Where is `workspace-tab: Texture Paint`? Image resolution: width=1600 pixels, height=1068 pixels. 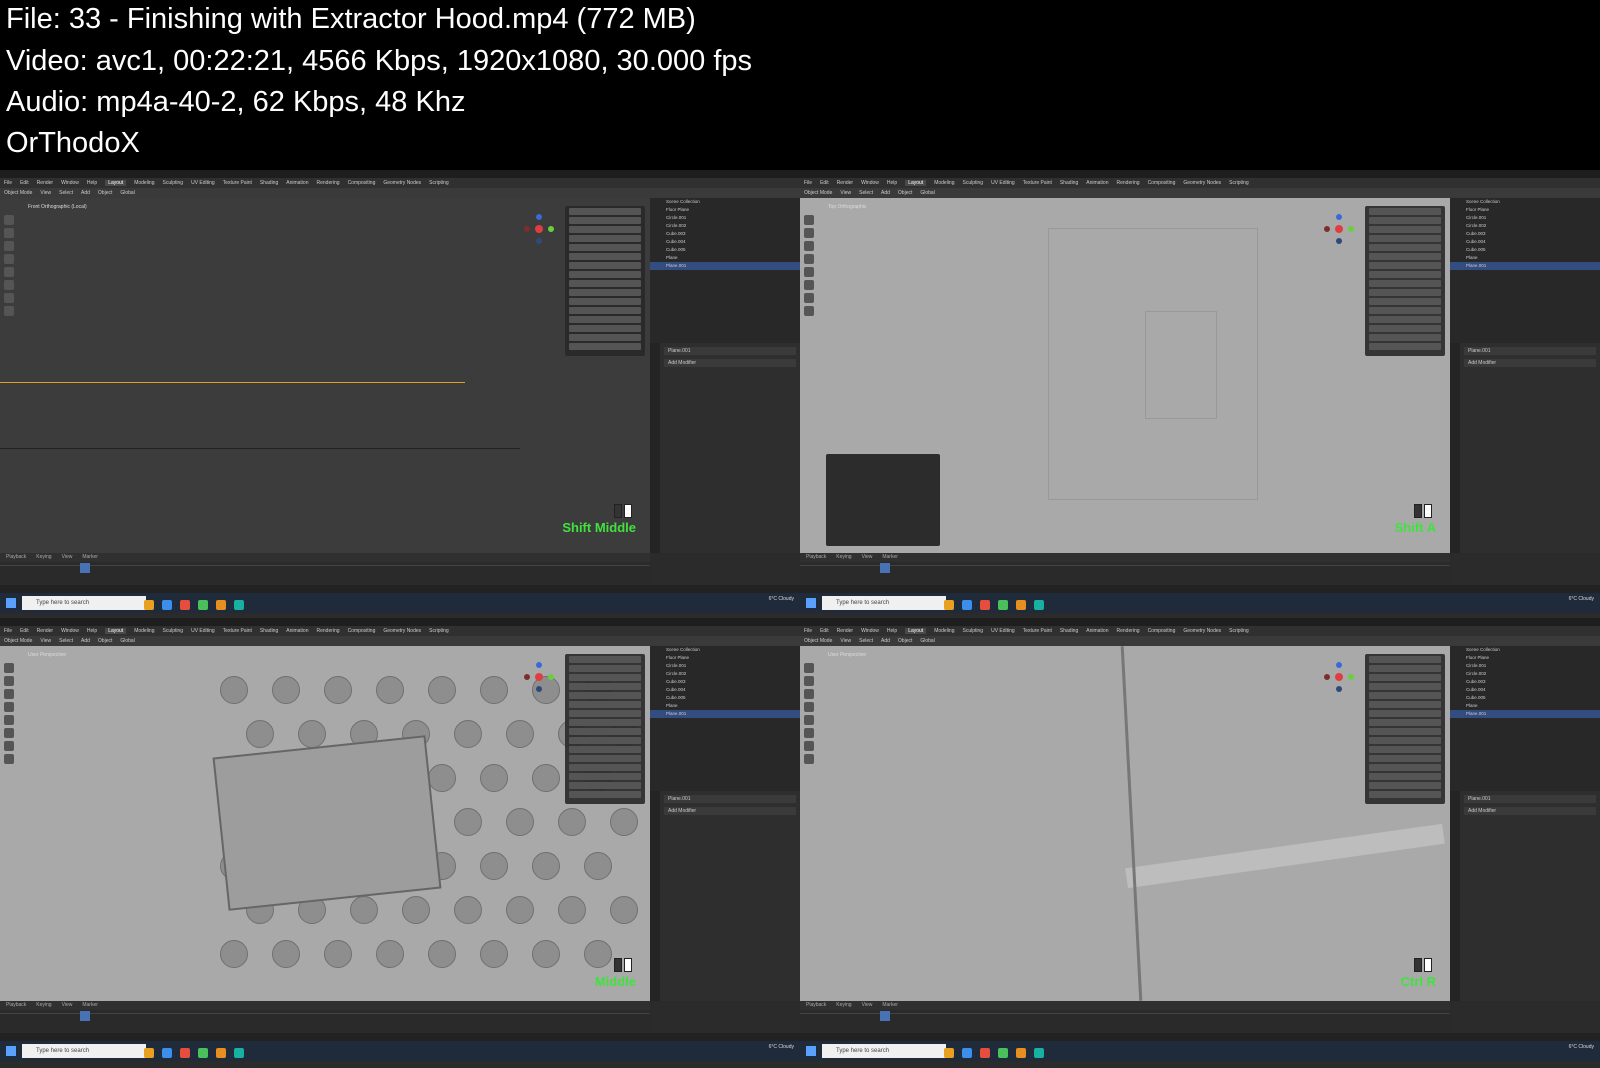
workspace-tab: Texture Paint is located at coordinates (1037, 631).